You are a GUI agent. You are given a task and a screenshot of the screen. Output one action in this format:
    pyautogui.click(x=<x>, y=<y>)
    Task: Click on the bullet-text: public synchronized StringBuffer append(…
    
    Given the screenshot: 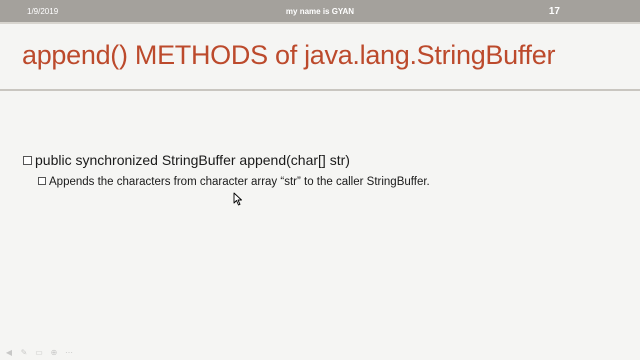 What is the action you would take?
    pyautogui.click(x=192, y=160)
    